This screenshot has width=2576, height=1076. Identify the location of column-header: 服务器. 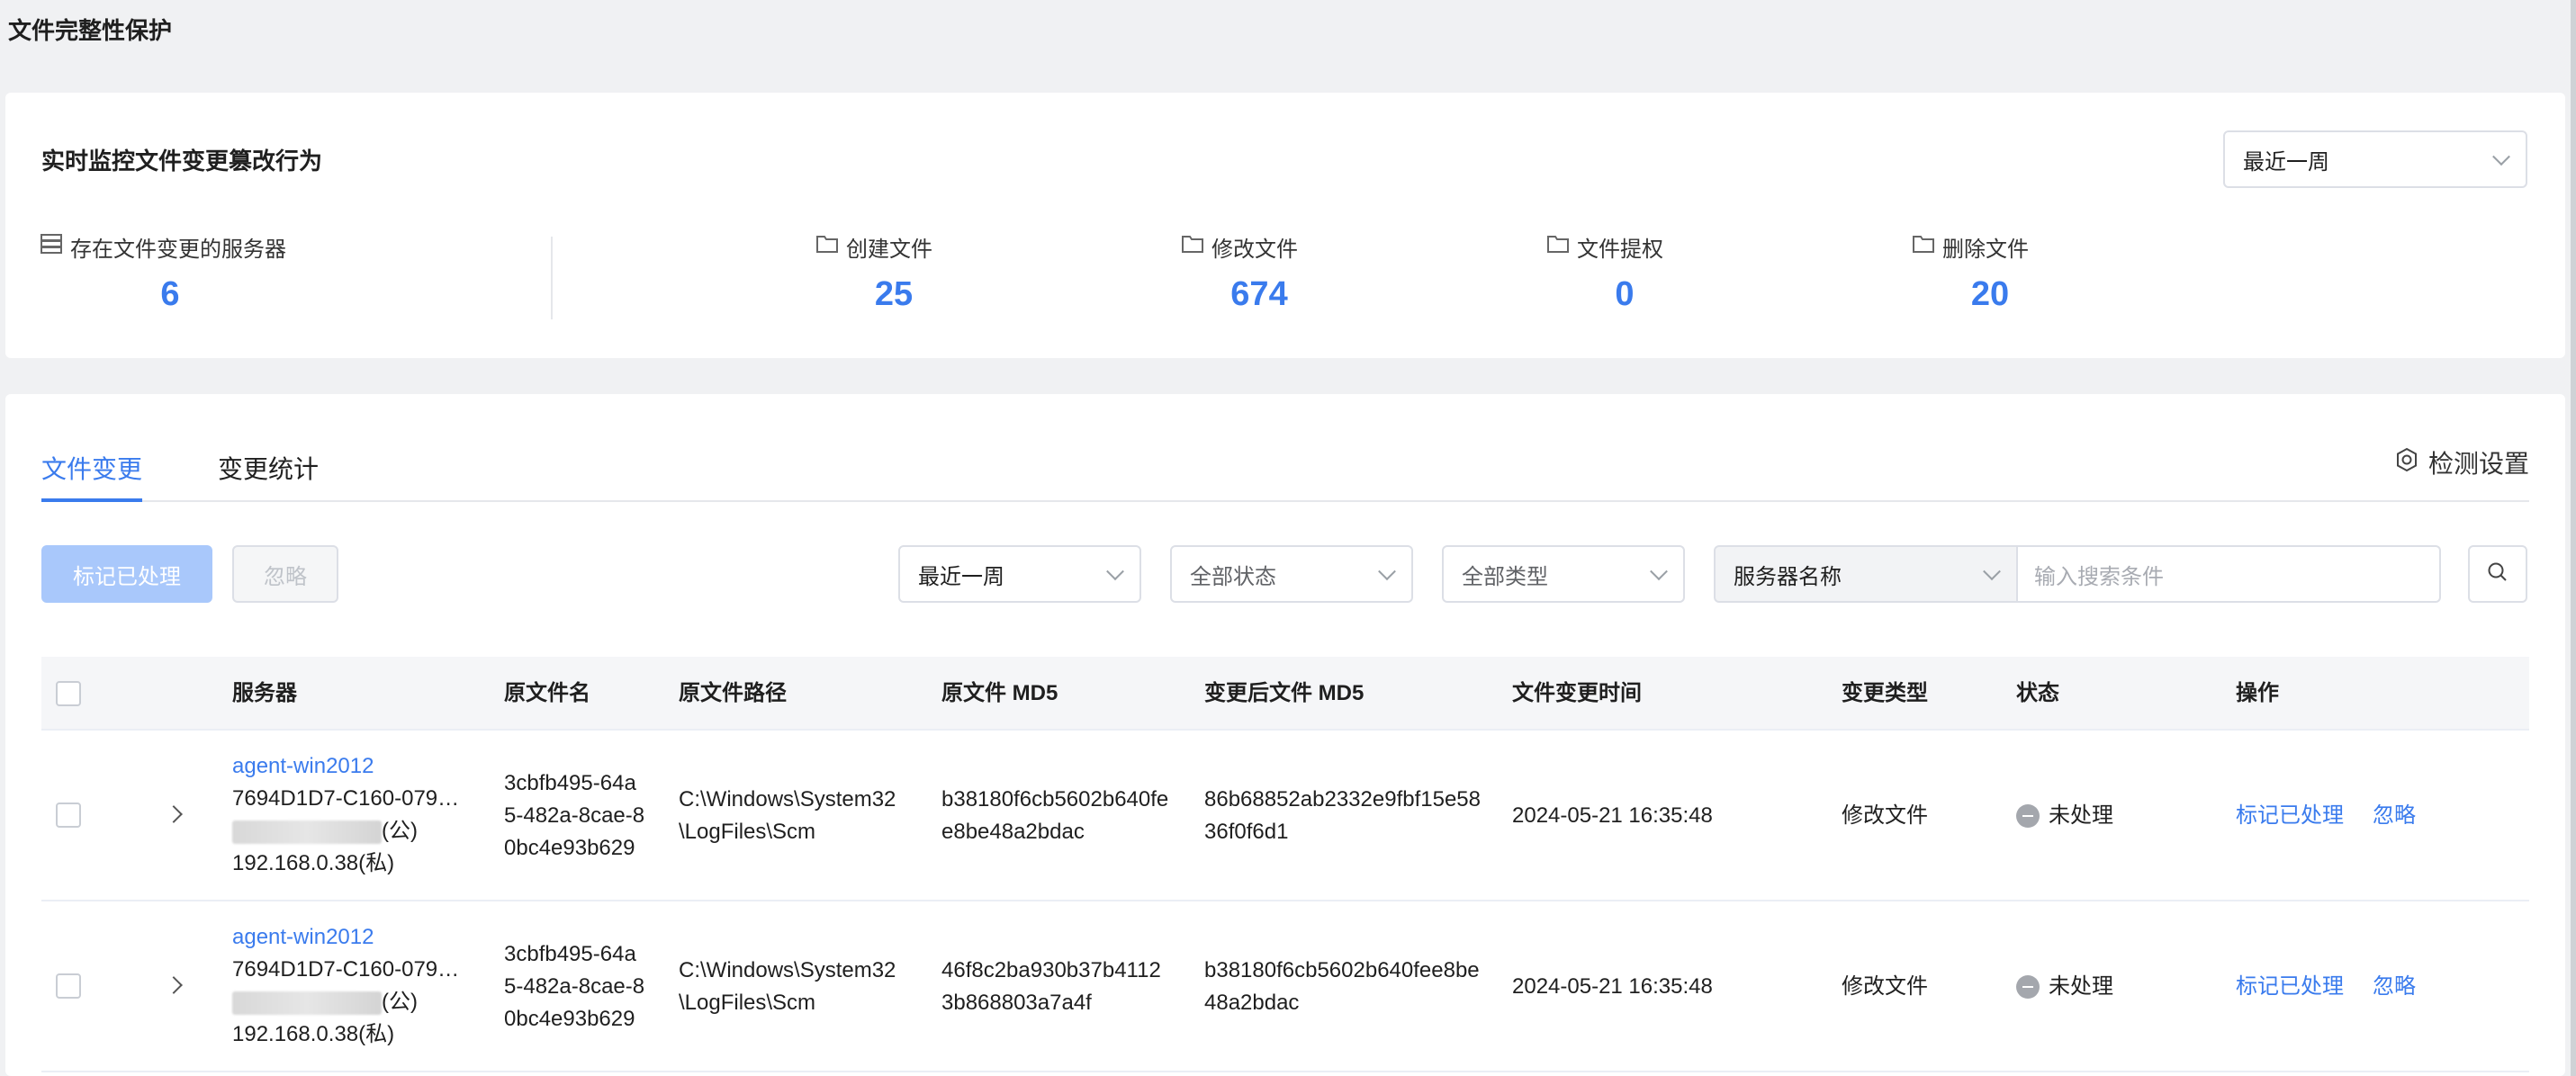
(264, 693).